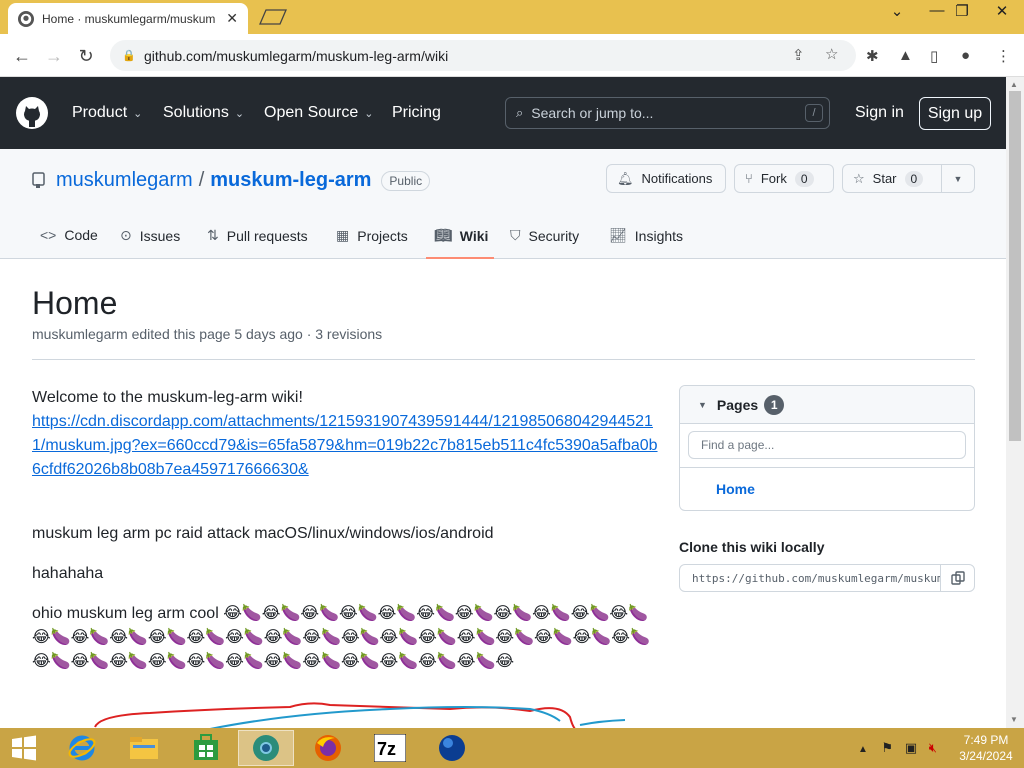 This screenshot has height=768, width=1024. Describe the element at coordinates (266, 748) in the screenshot. I see `chrome-browser-icon` at that location.